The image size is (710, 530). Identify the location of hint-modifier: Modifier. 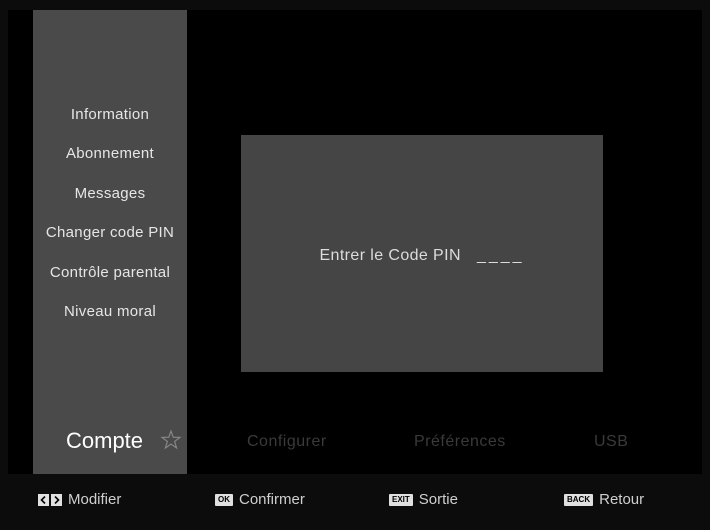
(79, 499).